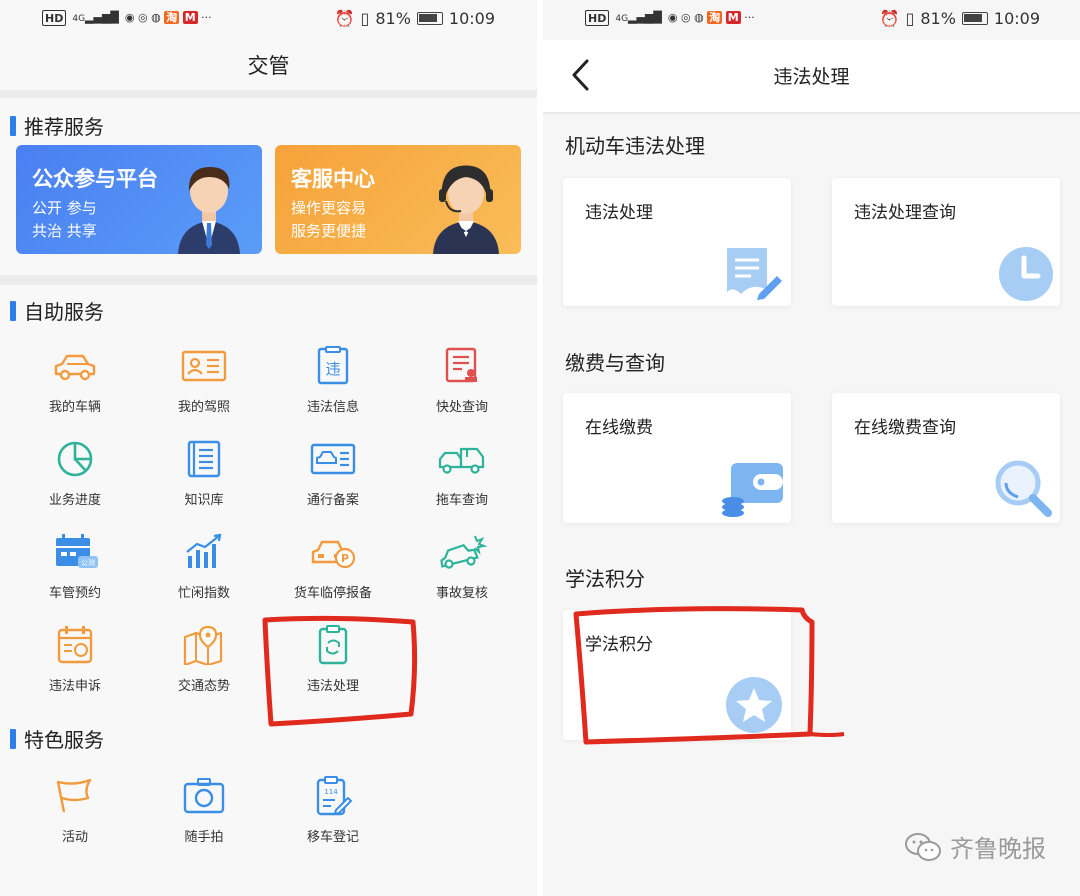 This screenshot has width=1080, height=896. I want to click on card-online-payment: 在线缴费, so click(677, 458).